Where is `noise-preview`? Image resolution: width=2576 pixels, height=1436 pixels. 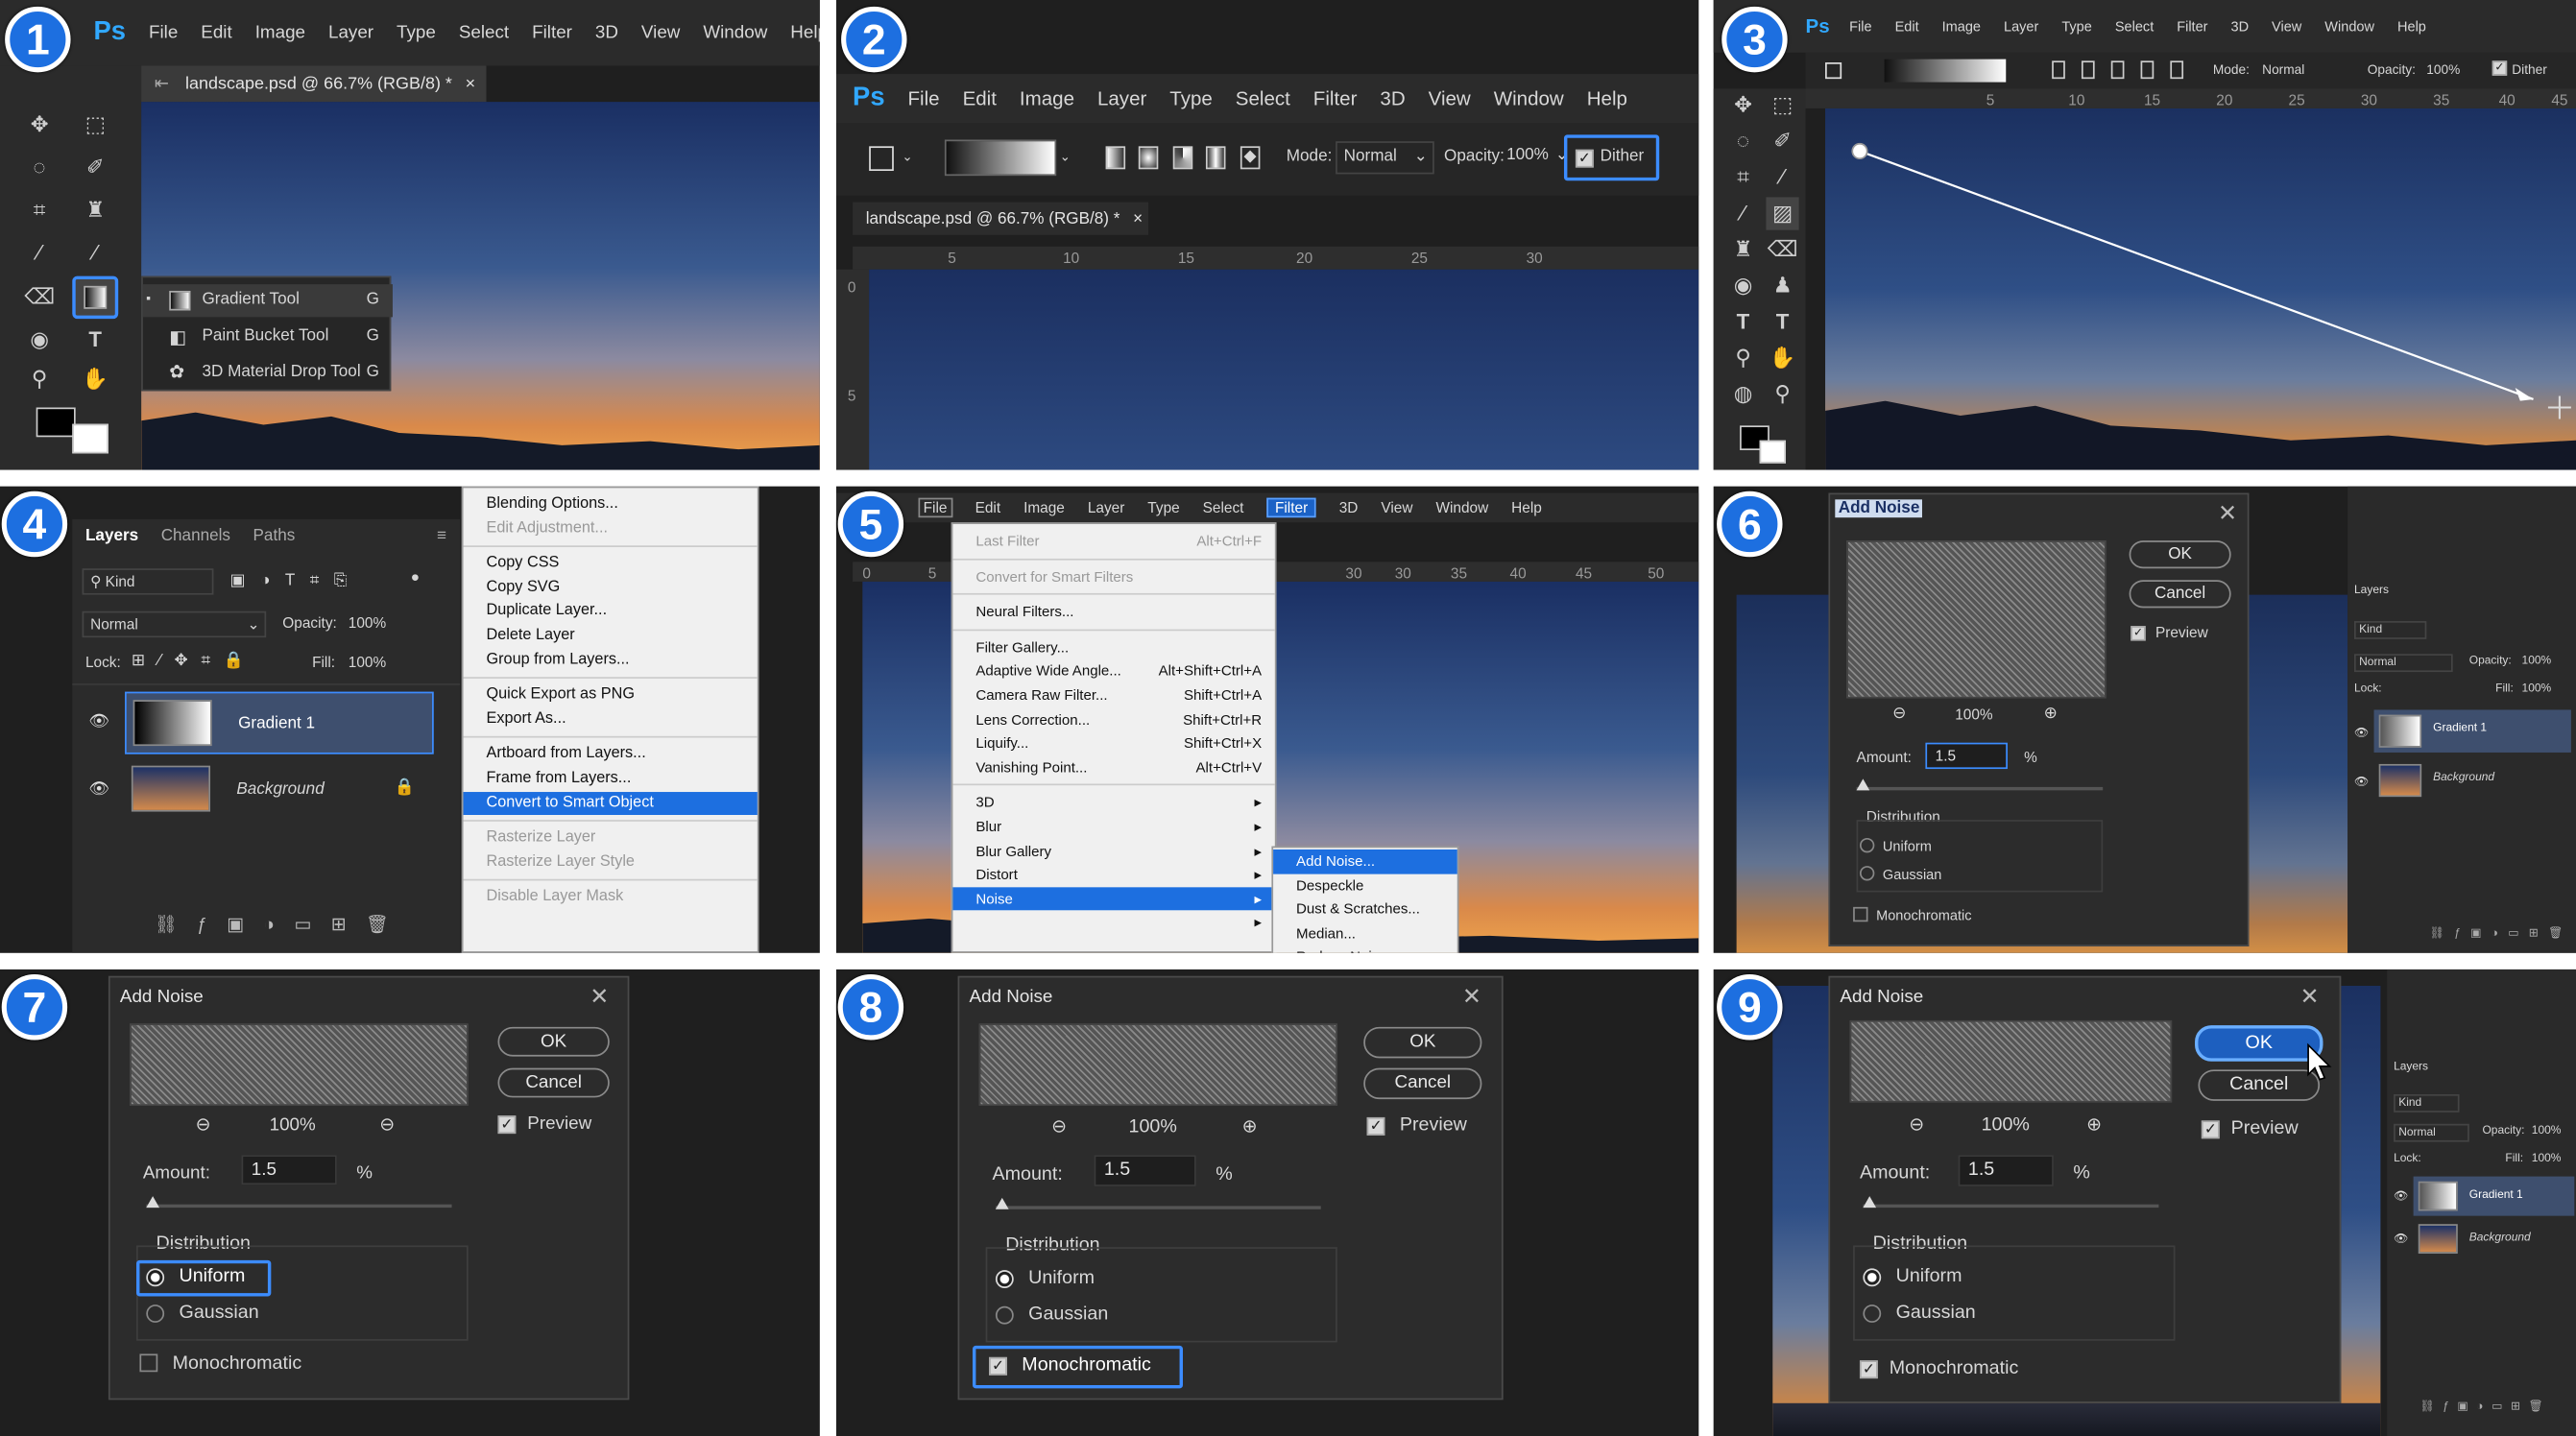 noise-preview is located at coordinates (1157, 1064).